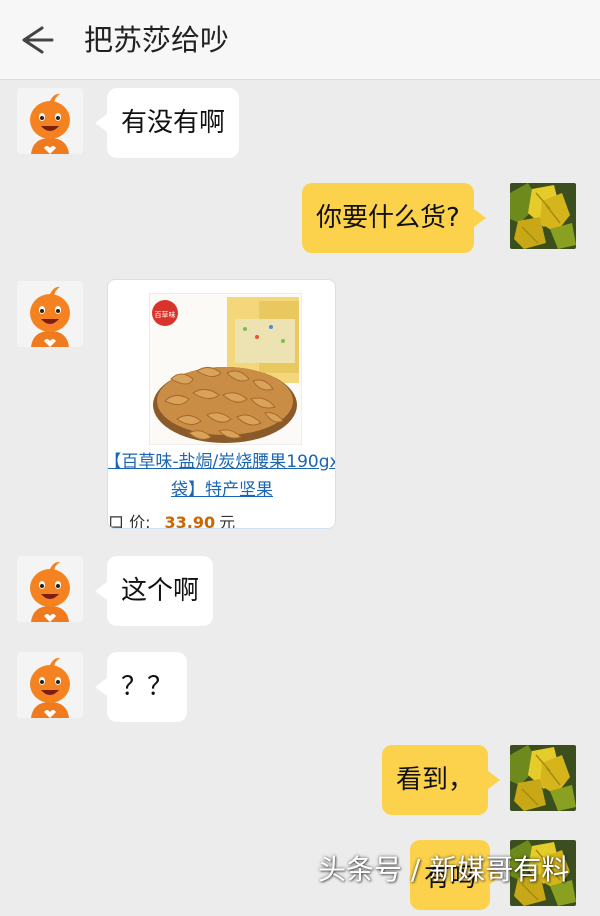  What do you see at coordinates (394, 218) in the screenshot?
I see `message-bubble-outgoing: 你要什么货?` at bounding box center [394, 218].